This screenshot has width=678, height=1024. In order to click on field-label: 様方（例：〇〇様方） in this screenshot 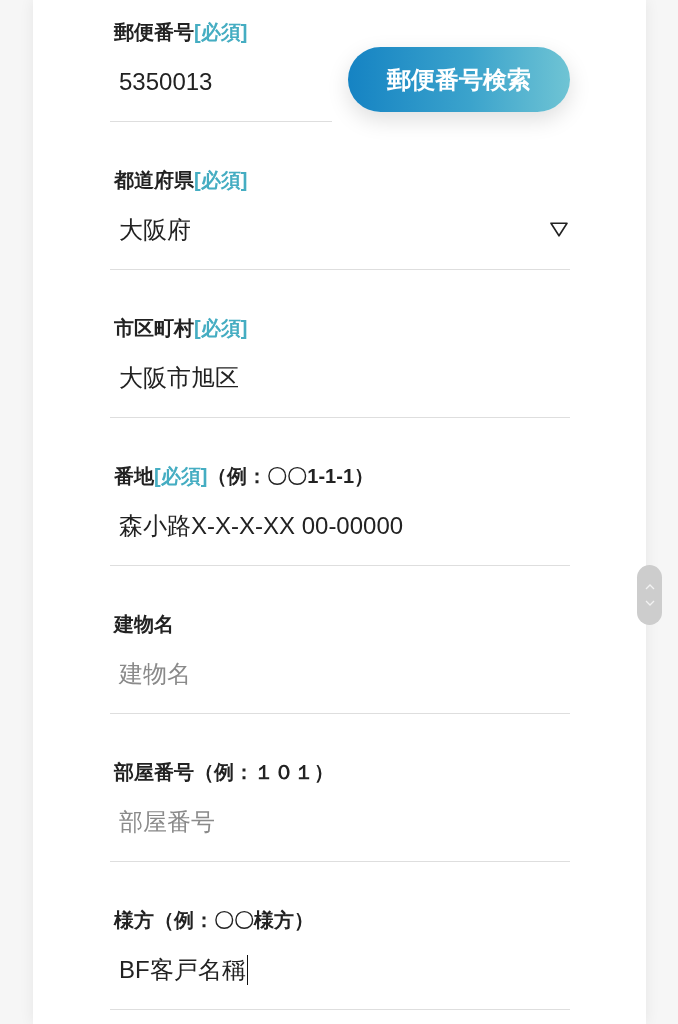, I will do `click(213, 920)`.